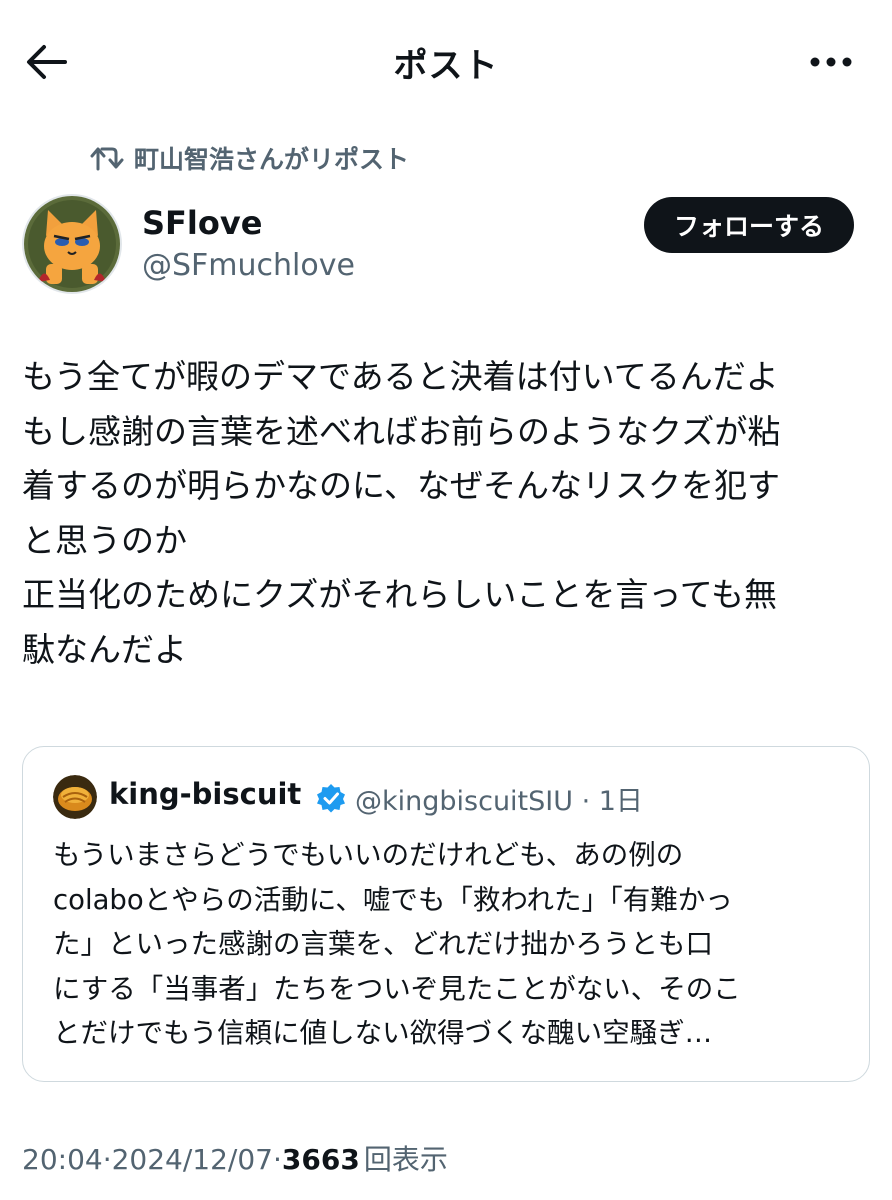 The image size is (892, 1200). What do you see at coordinates (401, 485) in the screenshot?
I see `post-text-line: 着するのが明らかなのに、なぜそんなリスクを犯す` at bounding box center [401, 485].